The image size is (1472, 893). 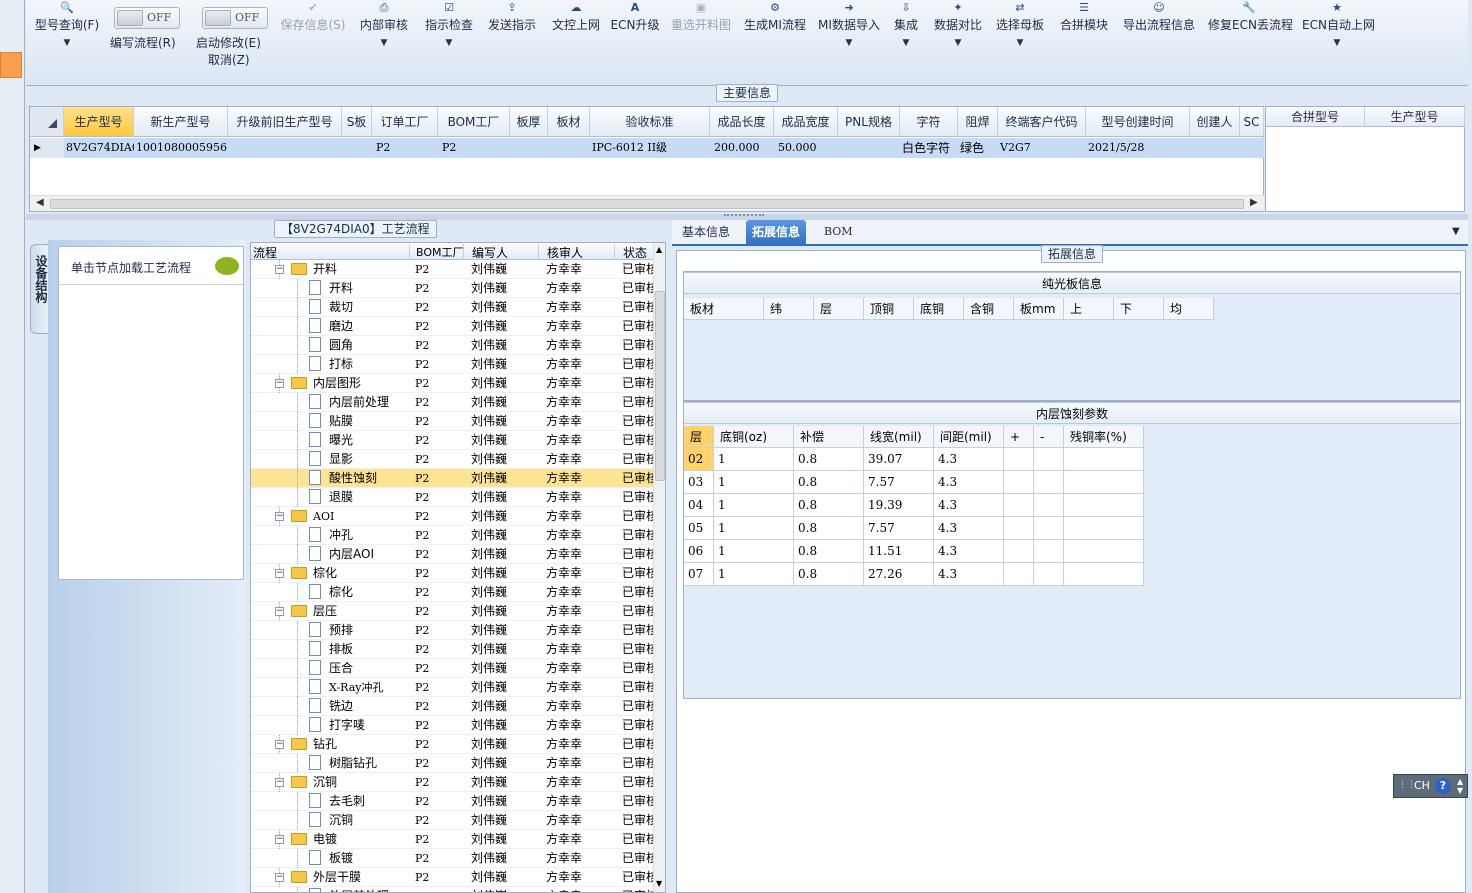 I want to click on flow-cell-name: 外层前处理, so click(x=369, y=889).